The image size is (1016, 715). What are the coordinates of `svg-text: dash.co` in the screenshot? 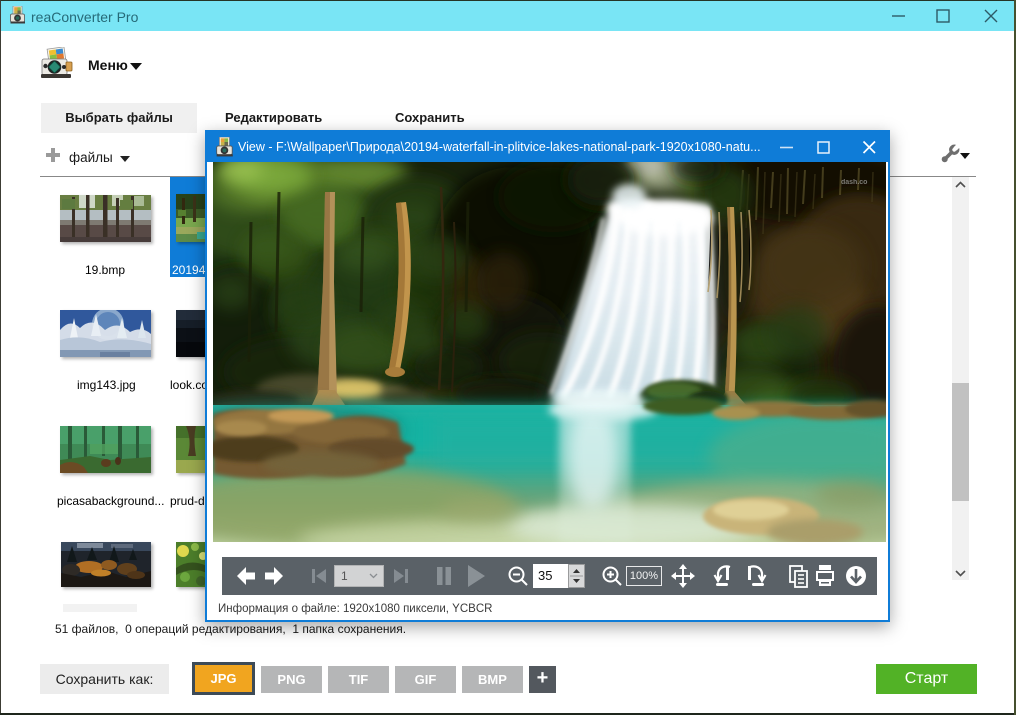 It's located at (854, 182).